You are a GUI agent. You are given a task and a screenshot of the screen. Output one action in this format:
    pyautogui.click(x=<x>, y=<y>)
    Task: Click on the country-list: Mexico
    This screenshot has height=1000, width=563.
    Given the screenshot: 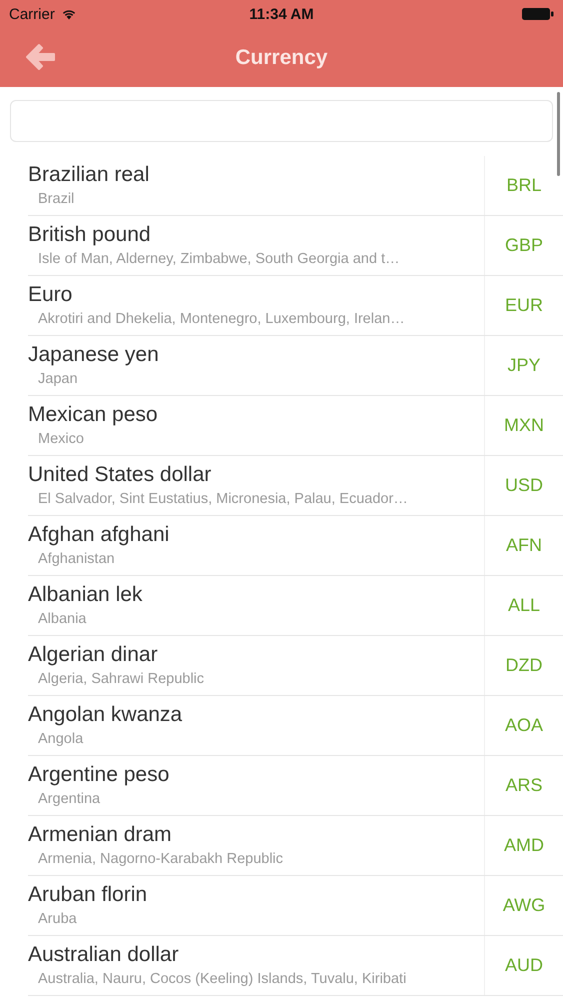 What is the action you would take?
    pyautogui.click(x=261, y=439)
    